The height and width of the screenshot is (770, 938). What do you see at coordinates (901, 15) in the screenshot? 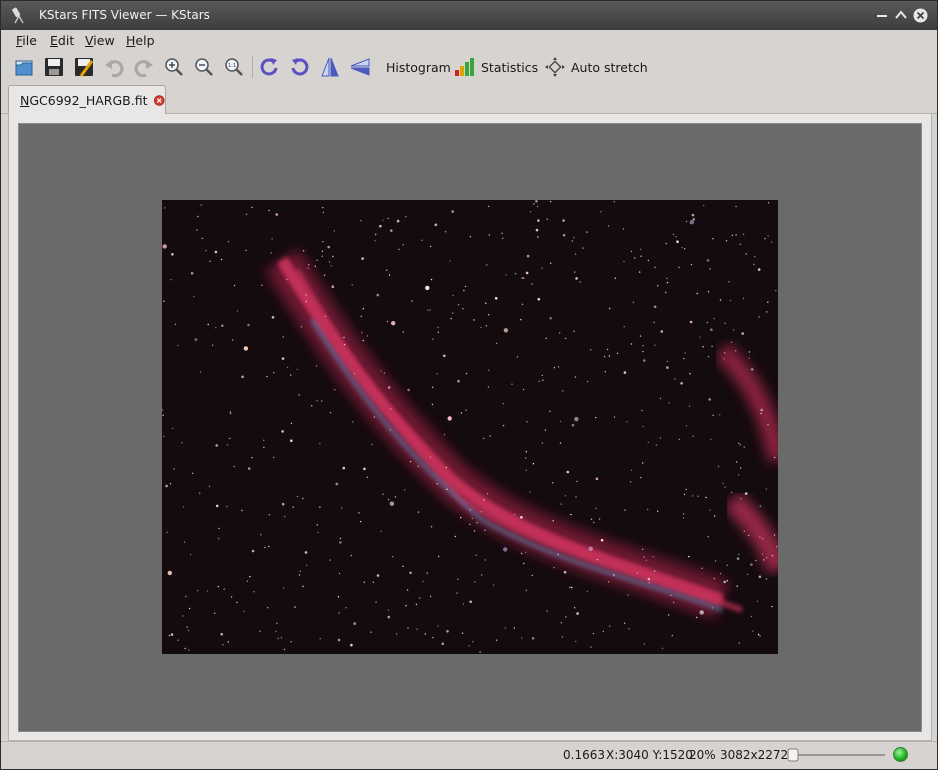
I see `maximize-icon` at bounding box center [901, 15].